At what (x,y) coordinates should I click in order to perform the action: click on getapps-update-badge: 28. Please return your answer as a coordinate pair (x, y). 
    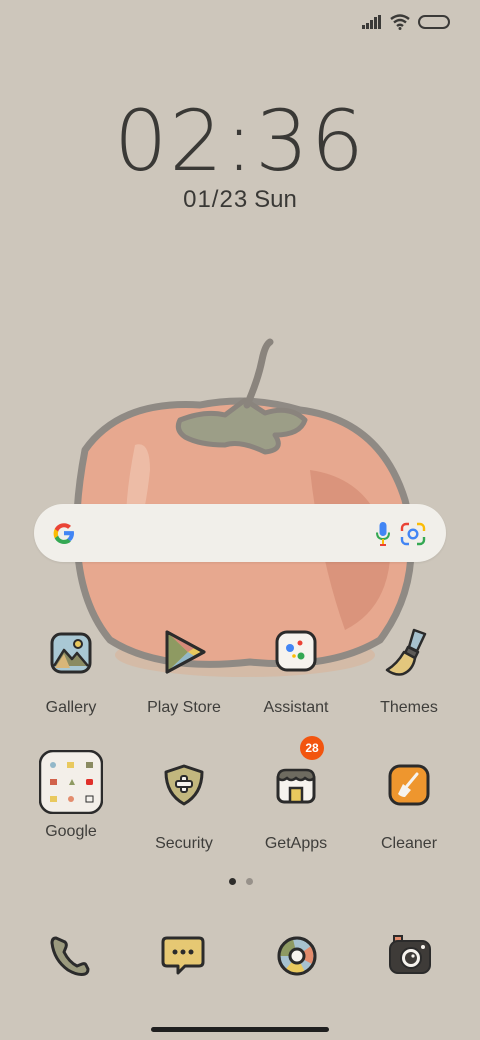
    Looking at the image, I should click on (312, 748).